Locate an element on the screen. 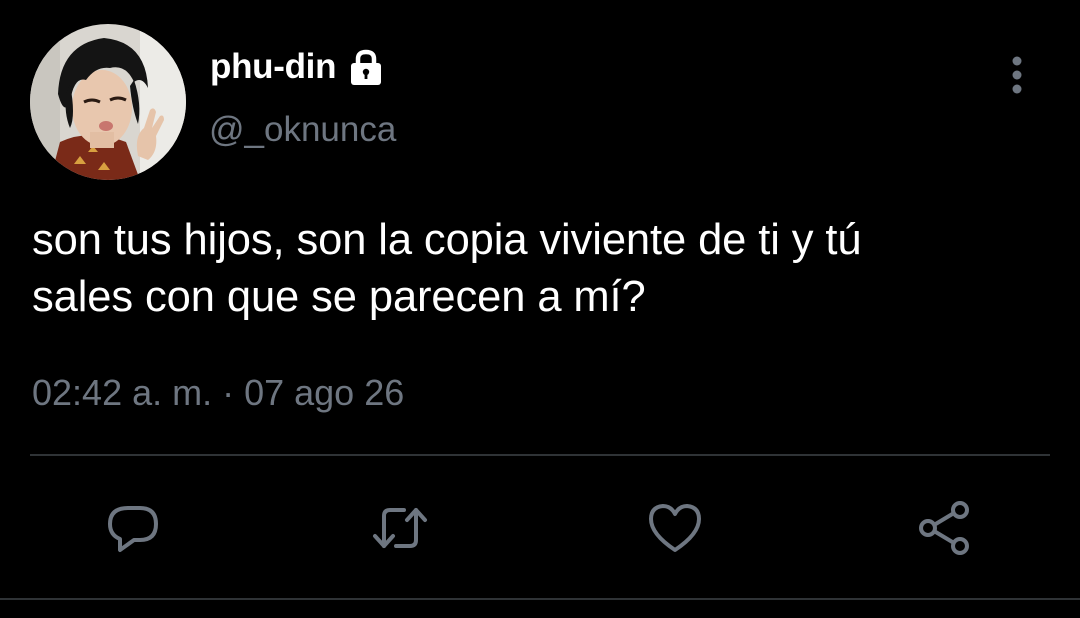 Image resolution: width=1080 pixels, height=618 pixels. avatar-photo is located at coordinates (108, 102).